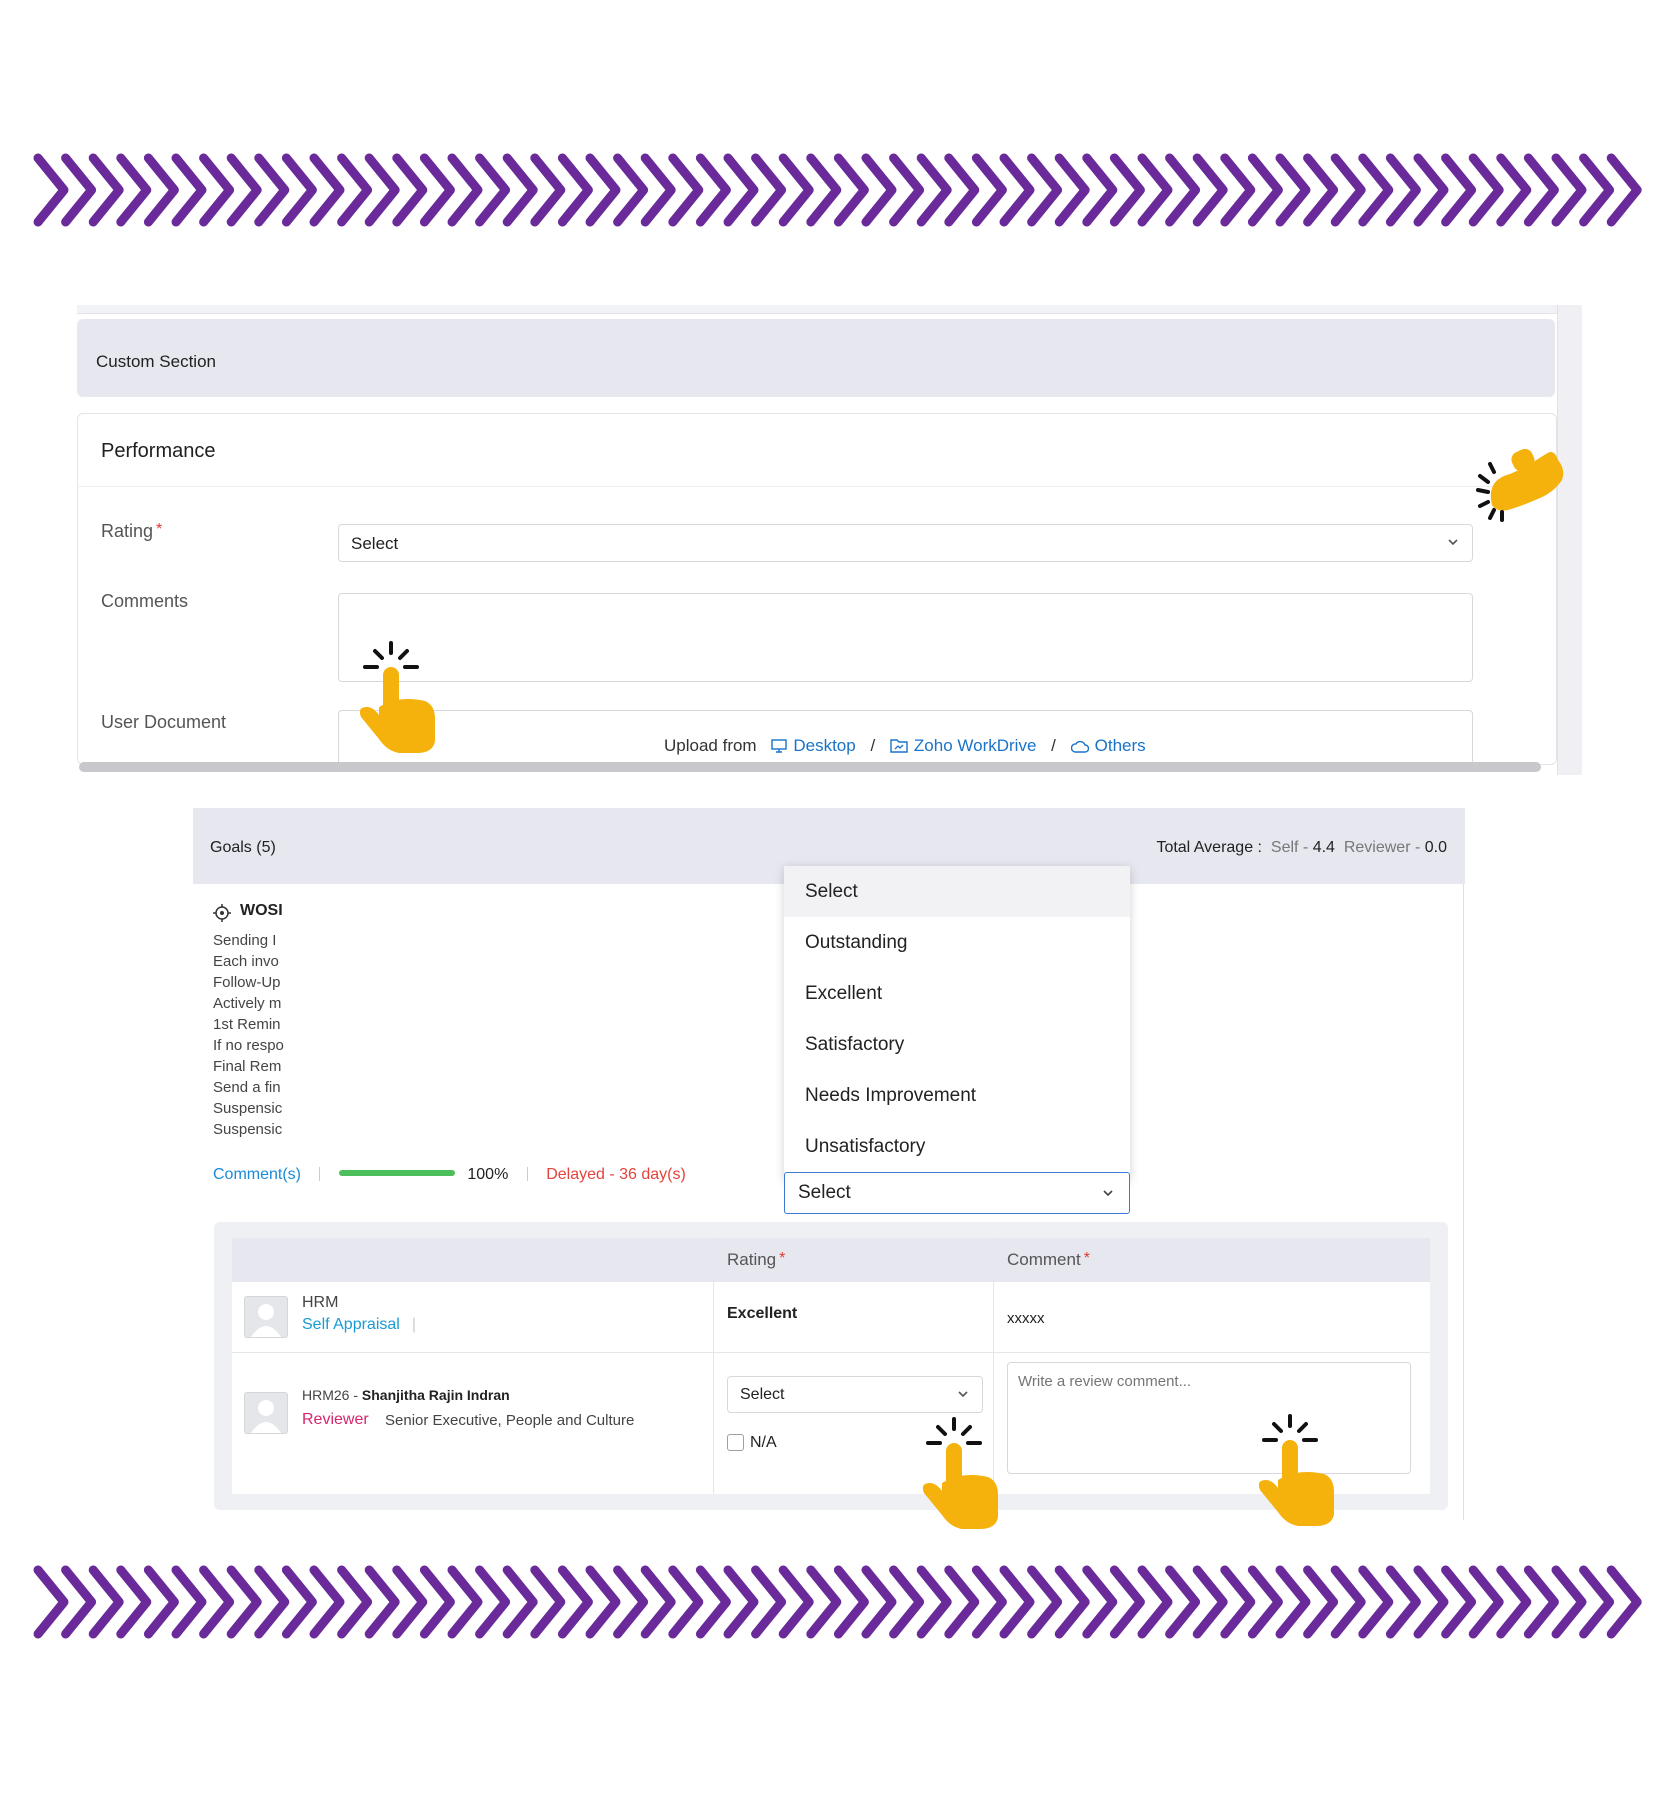 This screenshot has height=1796, width=1680. I want to click on goal-title: WOSI, so click(272, 911).